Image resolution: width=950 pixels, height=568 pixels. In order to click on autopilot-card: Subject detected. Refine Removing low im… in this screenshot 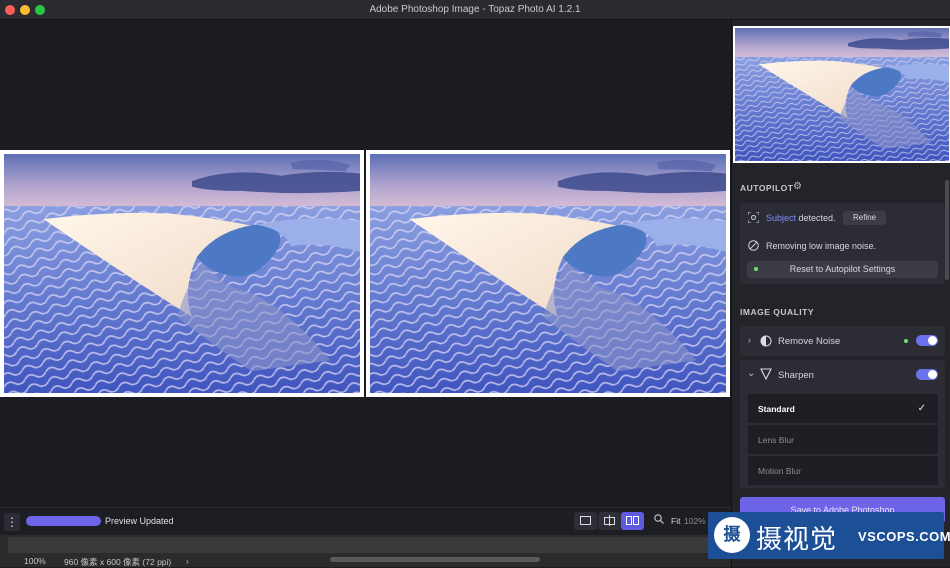, I will do `click(842, 243)`.